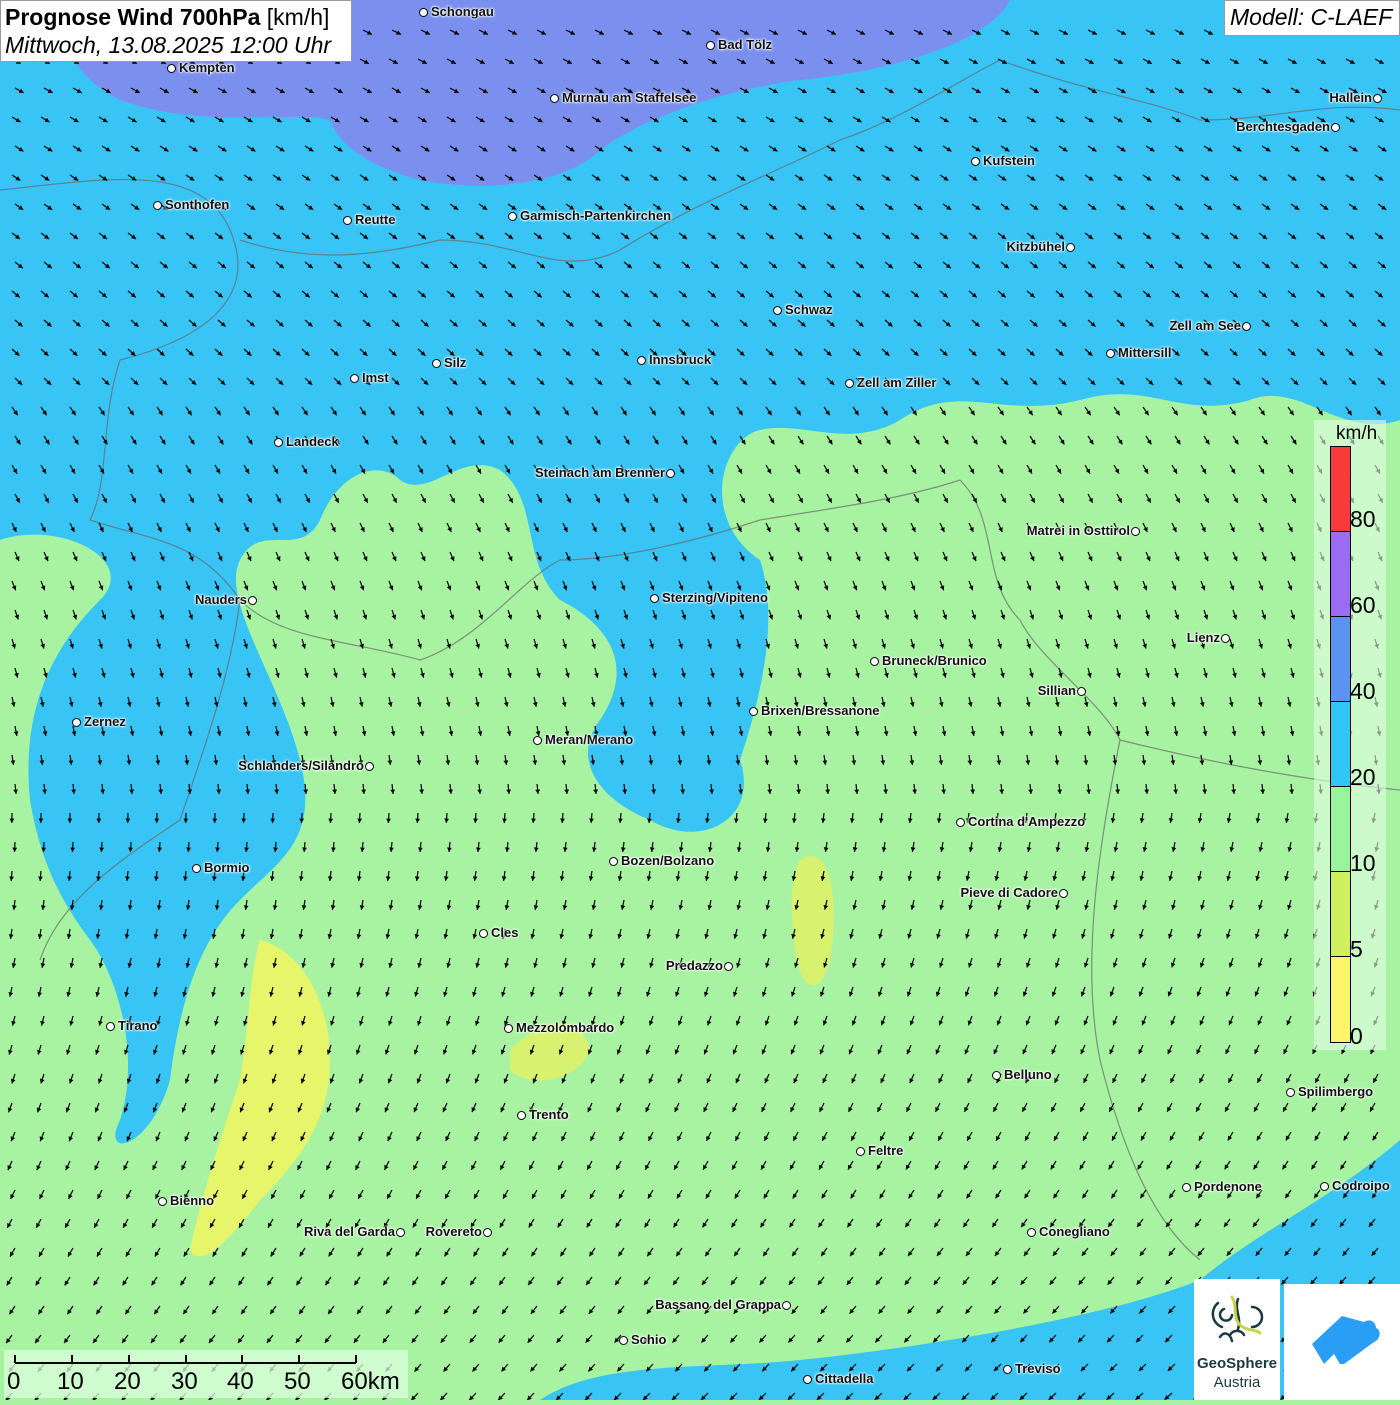  What do you see at coordinates (301, 765) in the screenshot?
I see `city-label: Schlanders/Silandro` at bounding box center [301, 765].